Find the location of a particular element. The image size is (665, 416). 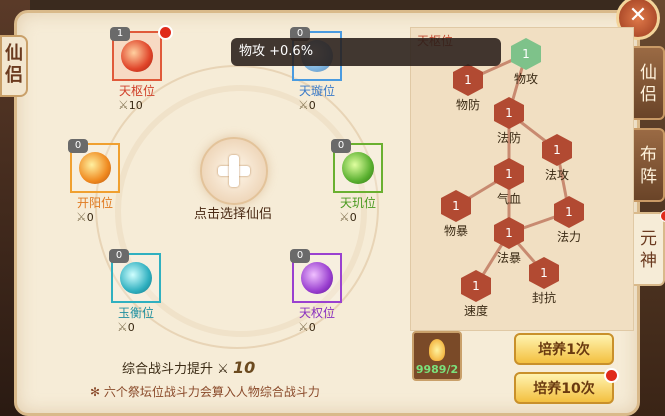

slot-yuheng: 0 is located at coordinates (135, 276).